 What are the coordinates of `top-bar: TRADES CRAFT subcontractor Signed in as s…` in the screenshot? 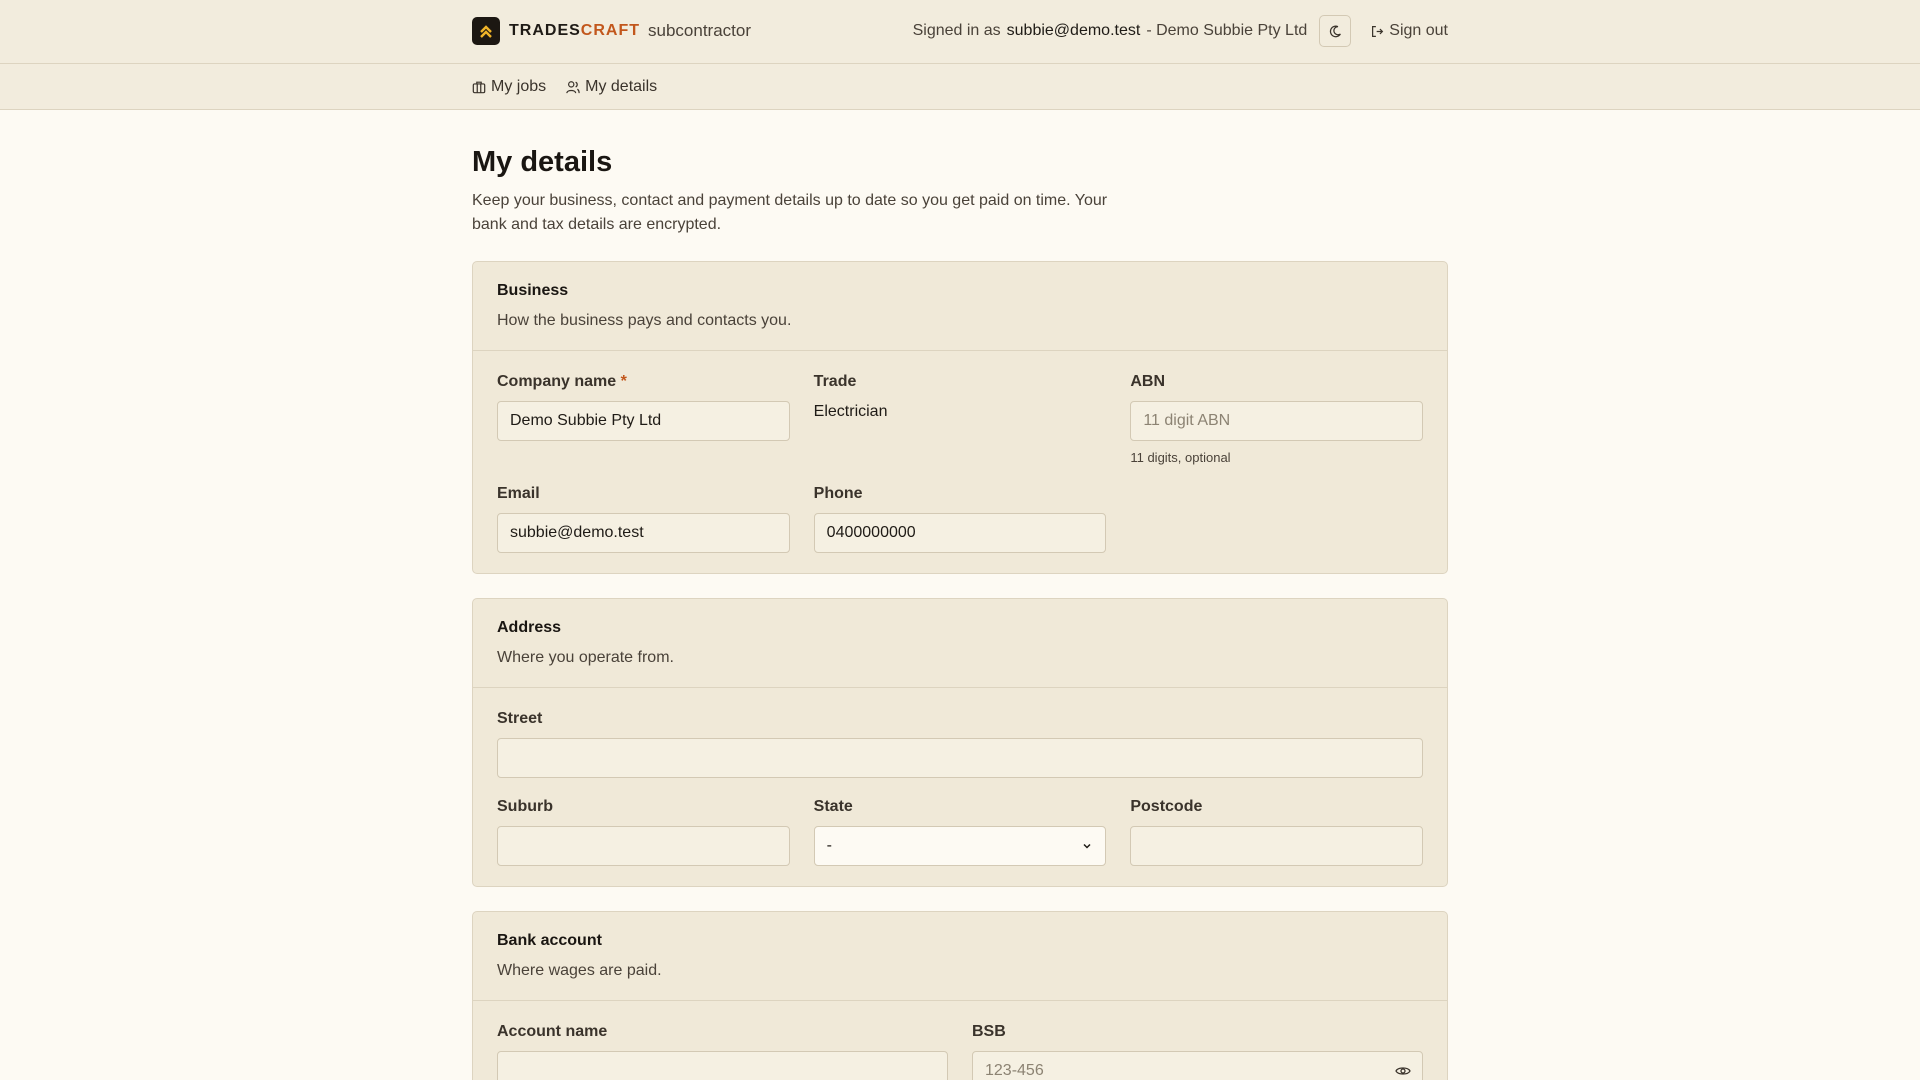 It's located at (960, 32).